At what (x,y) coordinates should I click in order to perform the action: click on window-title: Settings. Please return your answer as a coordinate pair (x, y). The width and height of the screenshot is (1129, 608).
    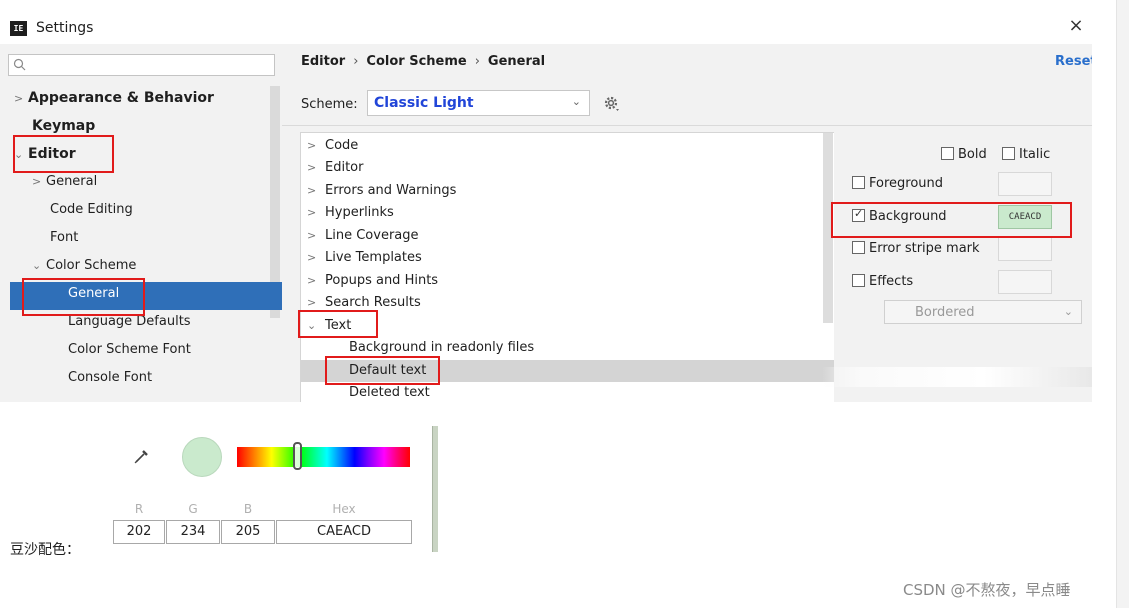
    Looking at the image, I should click on (65, 28).